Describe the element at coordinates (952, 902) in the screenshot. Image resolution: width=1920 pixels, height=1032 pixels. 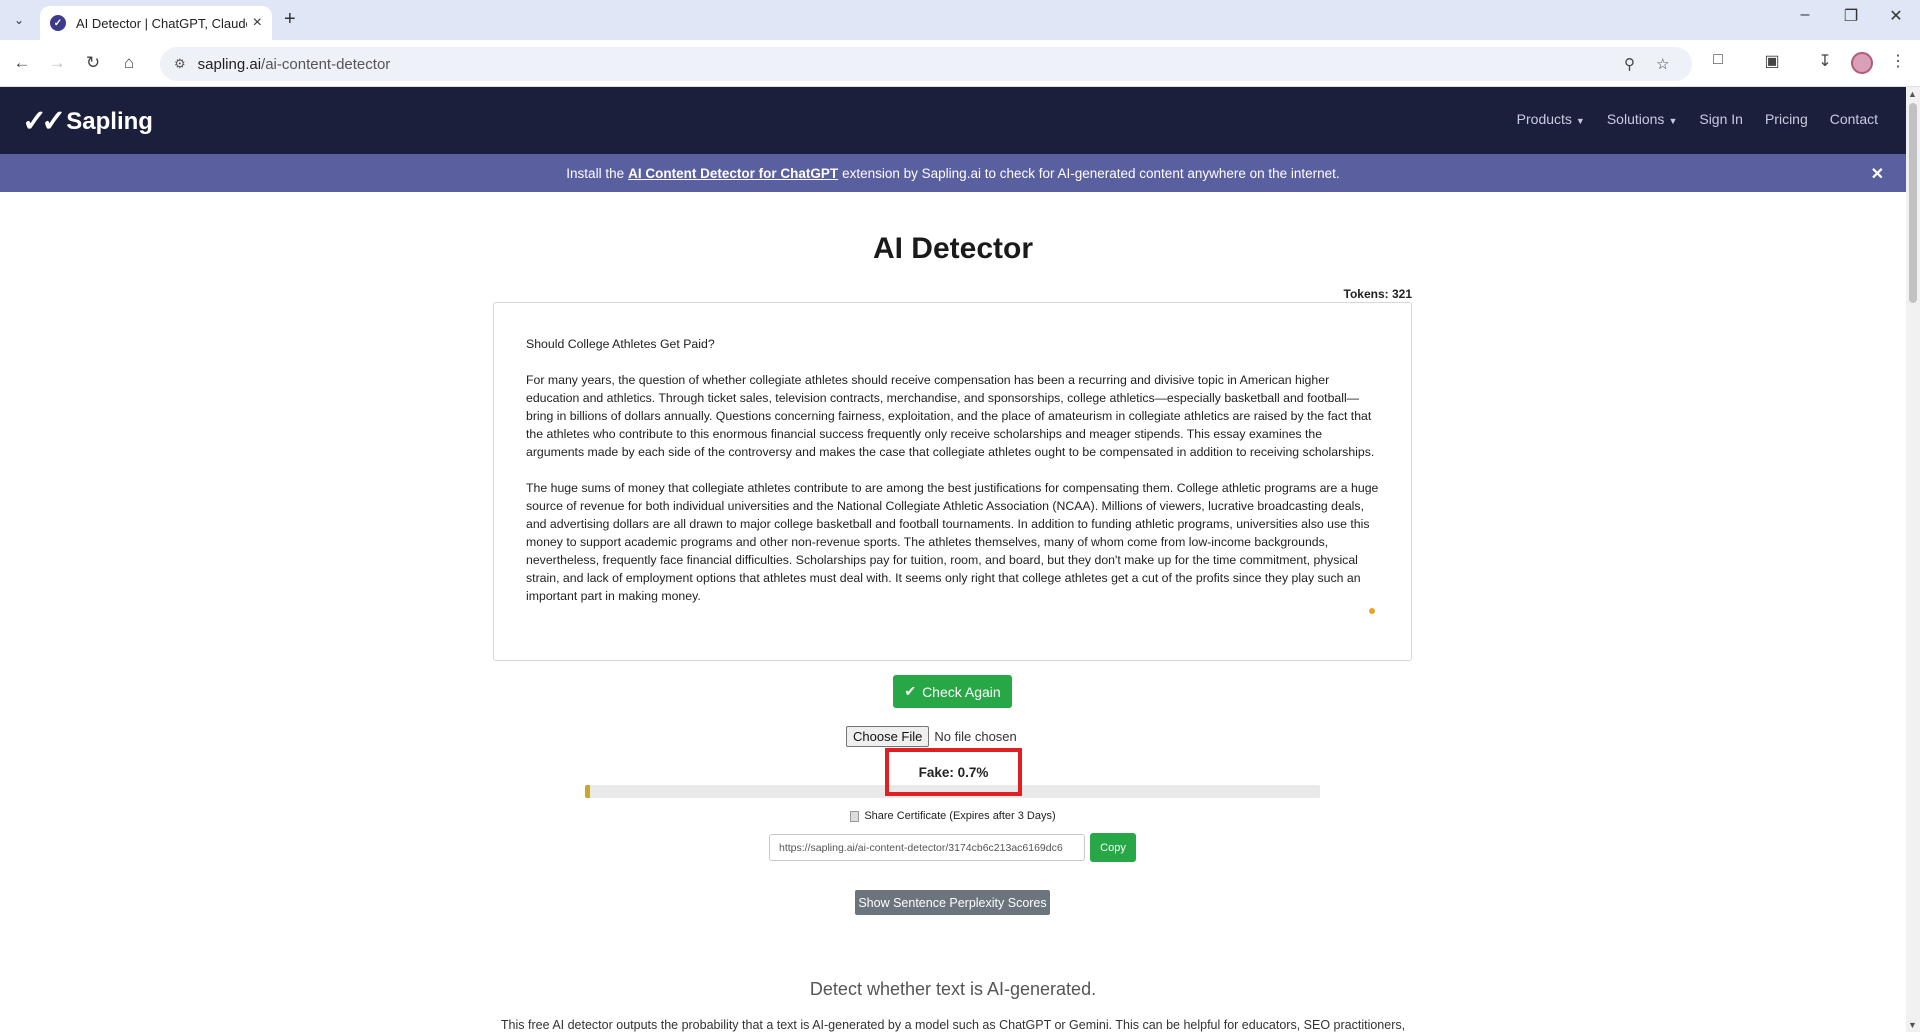
I see `show-perplexity-button: Show Sentence Perplexity Scores` at that location.